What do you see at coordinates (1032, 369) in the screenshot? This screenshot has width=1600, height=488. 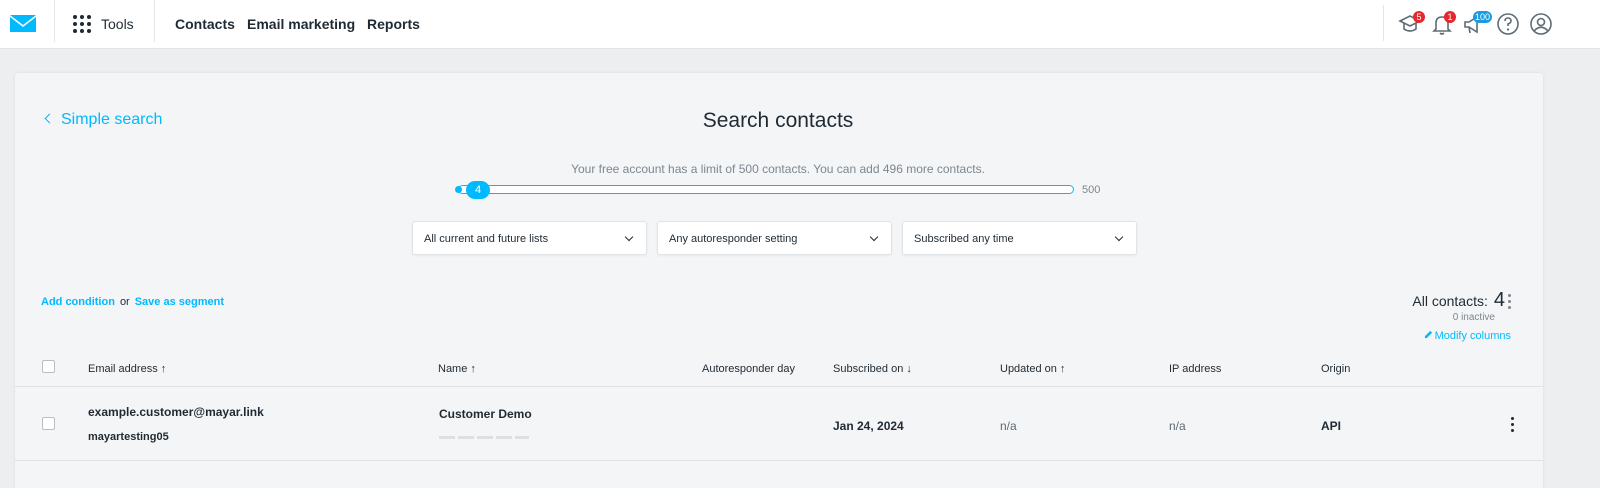 I see `column-updated-on: Updated on ↑` at bounding box center [1032, 369].